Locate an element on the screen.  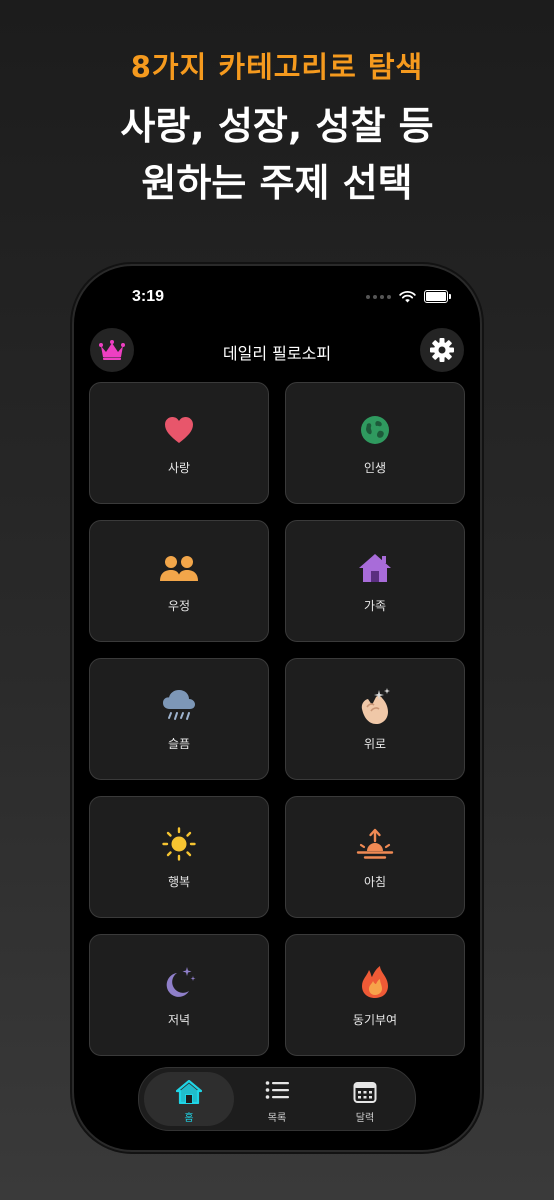
house-icon is located at coordinates (375, 568).